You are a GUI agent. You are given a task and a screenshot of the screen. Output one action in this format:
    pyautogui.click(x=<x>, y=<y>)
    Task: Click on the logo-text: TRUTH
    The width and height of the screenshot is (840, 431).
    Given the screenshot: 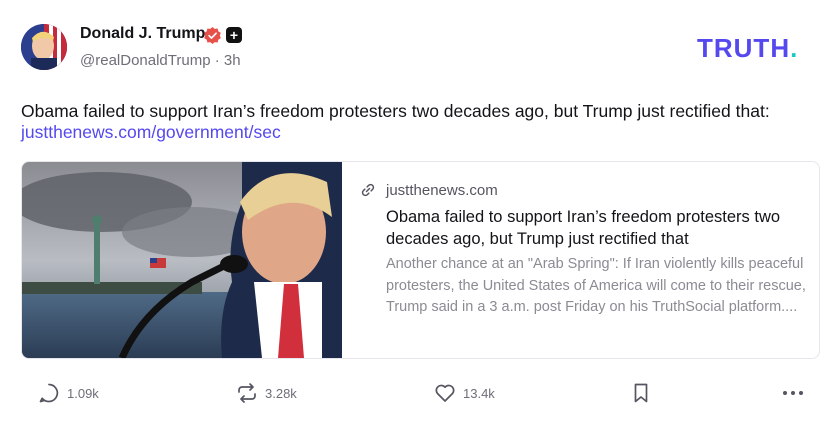 What is the action you would take?
    pyautogui.click(x=744, y=48)
    